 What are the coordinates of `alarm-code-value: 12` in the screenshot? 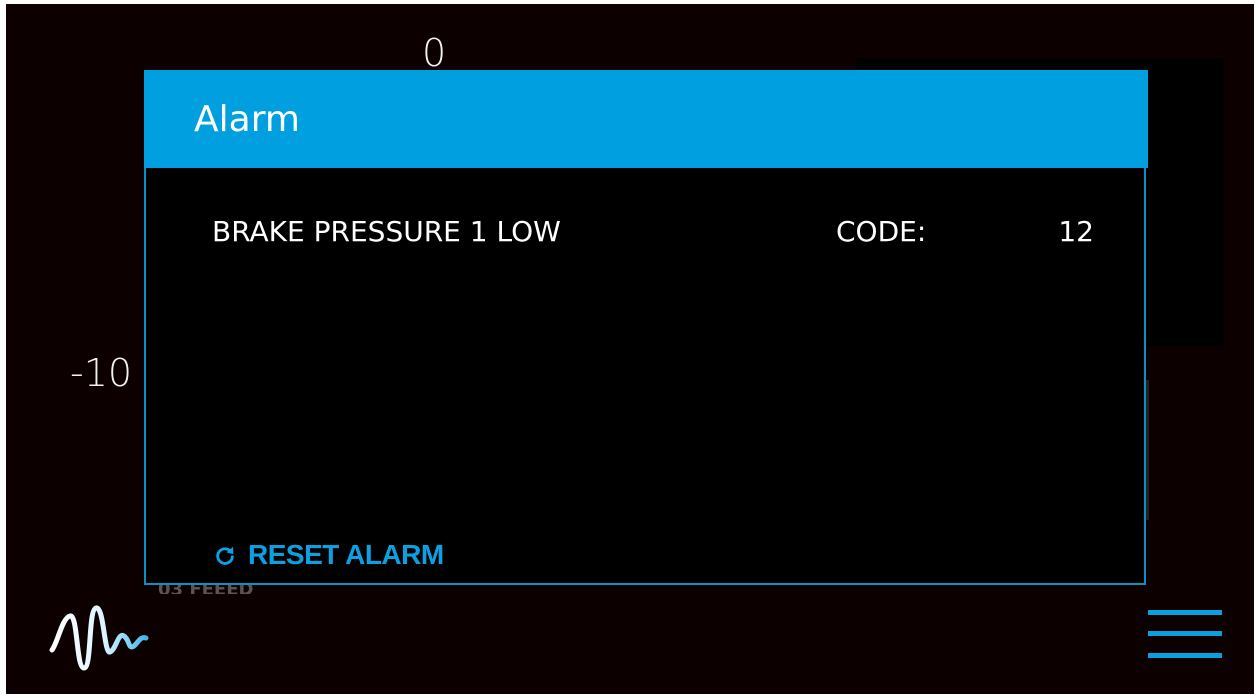 It's located at (1076, 231).